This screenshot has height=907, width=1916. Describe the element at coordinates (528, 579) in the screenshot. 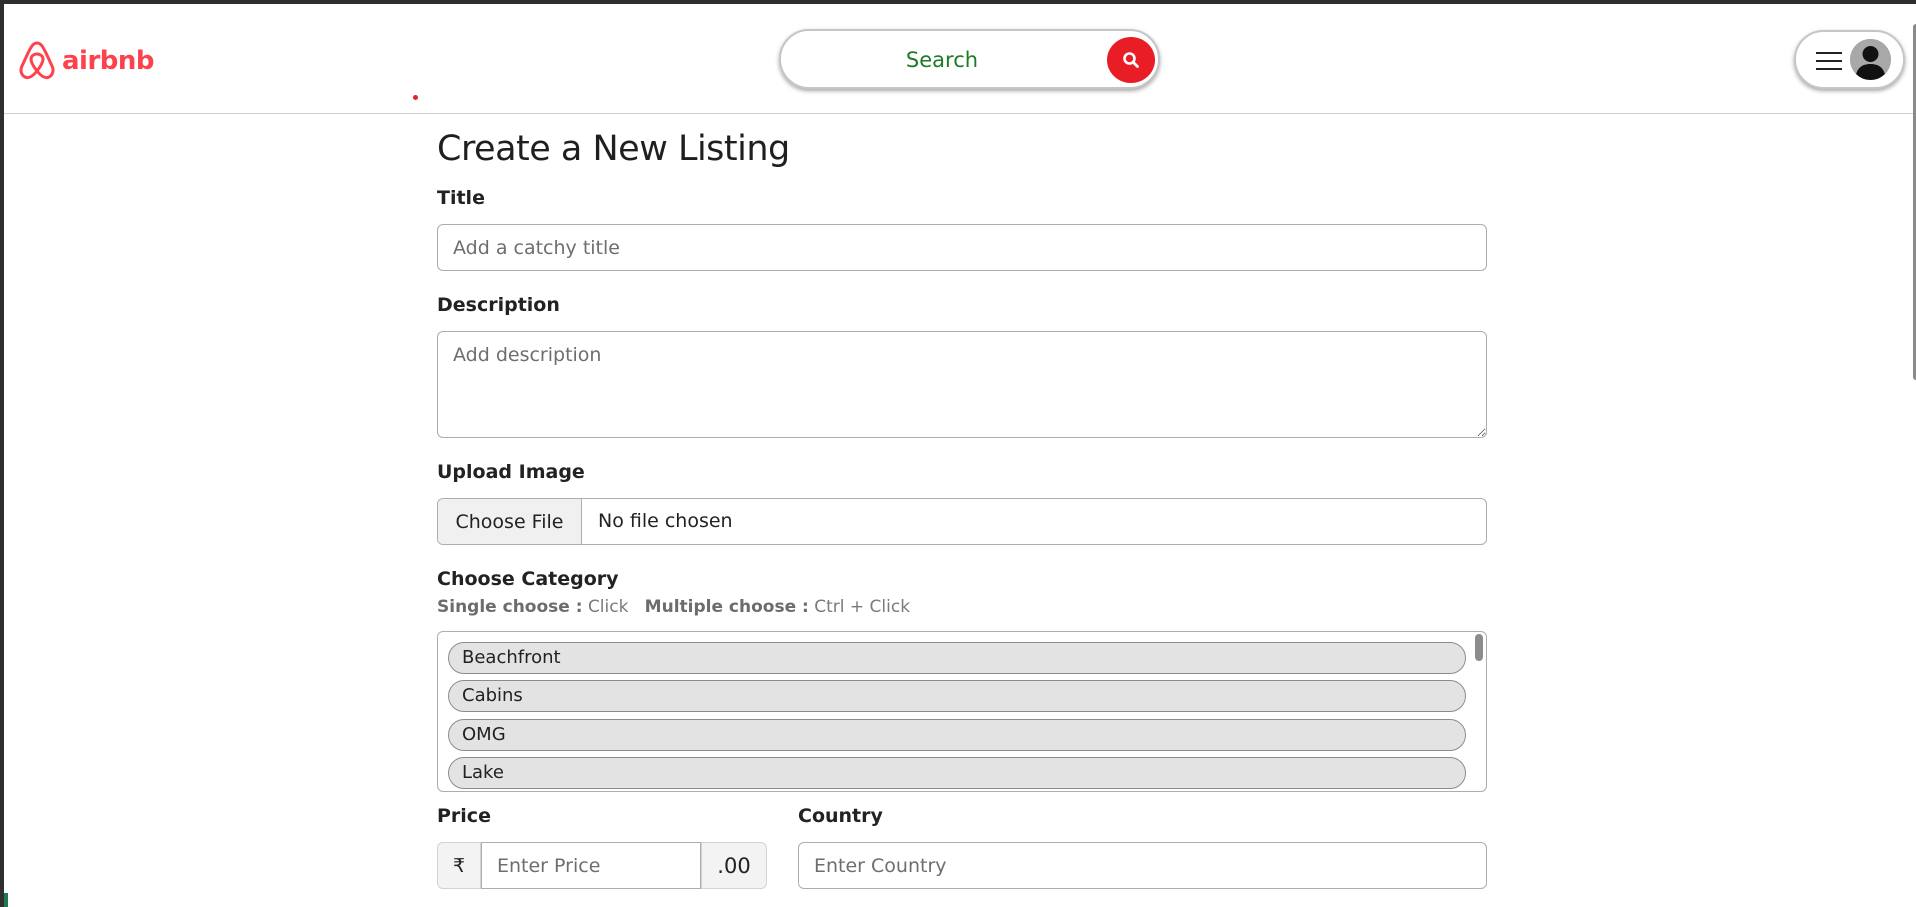

I see `category-label: Choose Category` at that location.